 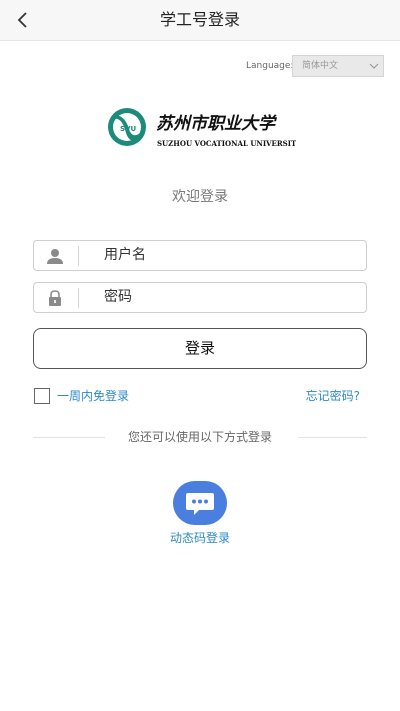 I want to click on forgot-password-link: 忘记密码?, so click(x=333, y=396).